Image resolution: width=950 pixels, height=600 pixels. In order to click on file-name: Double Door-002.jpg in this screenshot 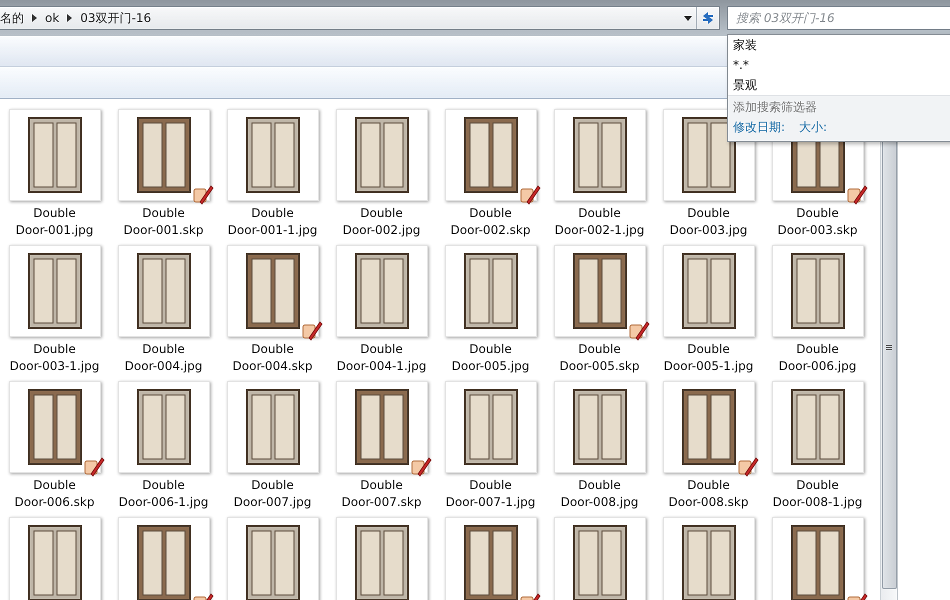, I will do `click(381, 222)`.